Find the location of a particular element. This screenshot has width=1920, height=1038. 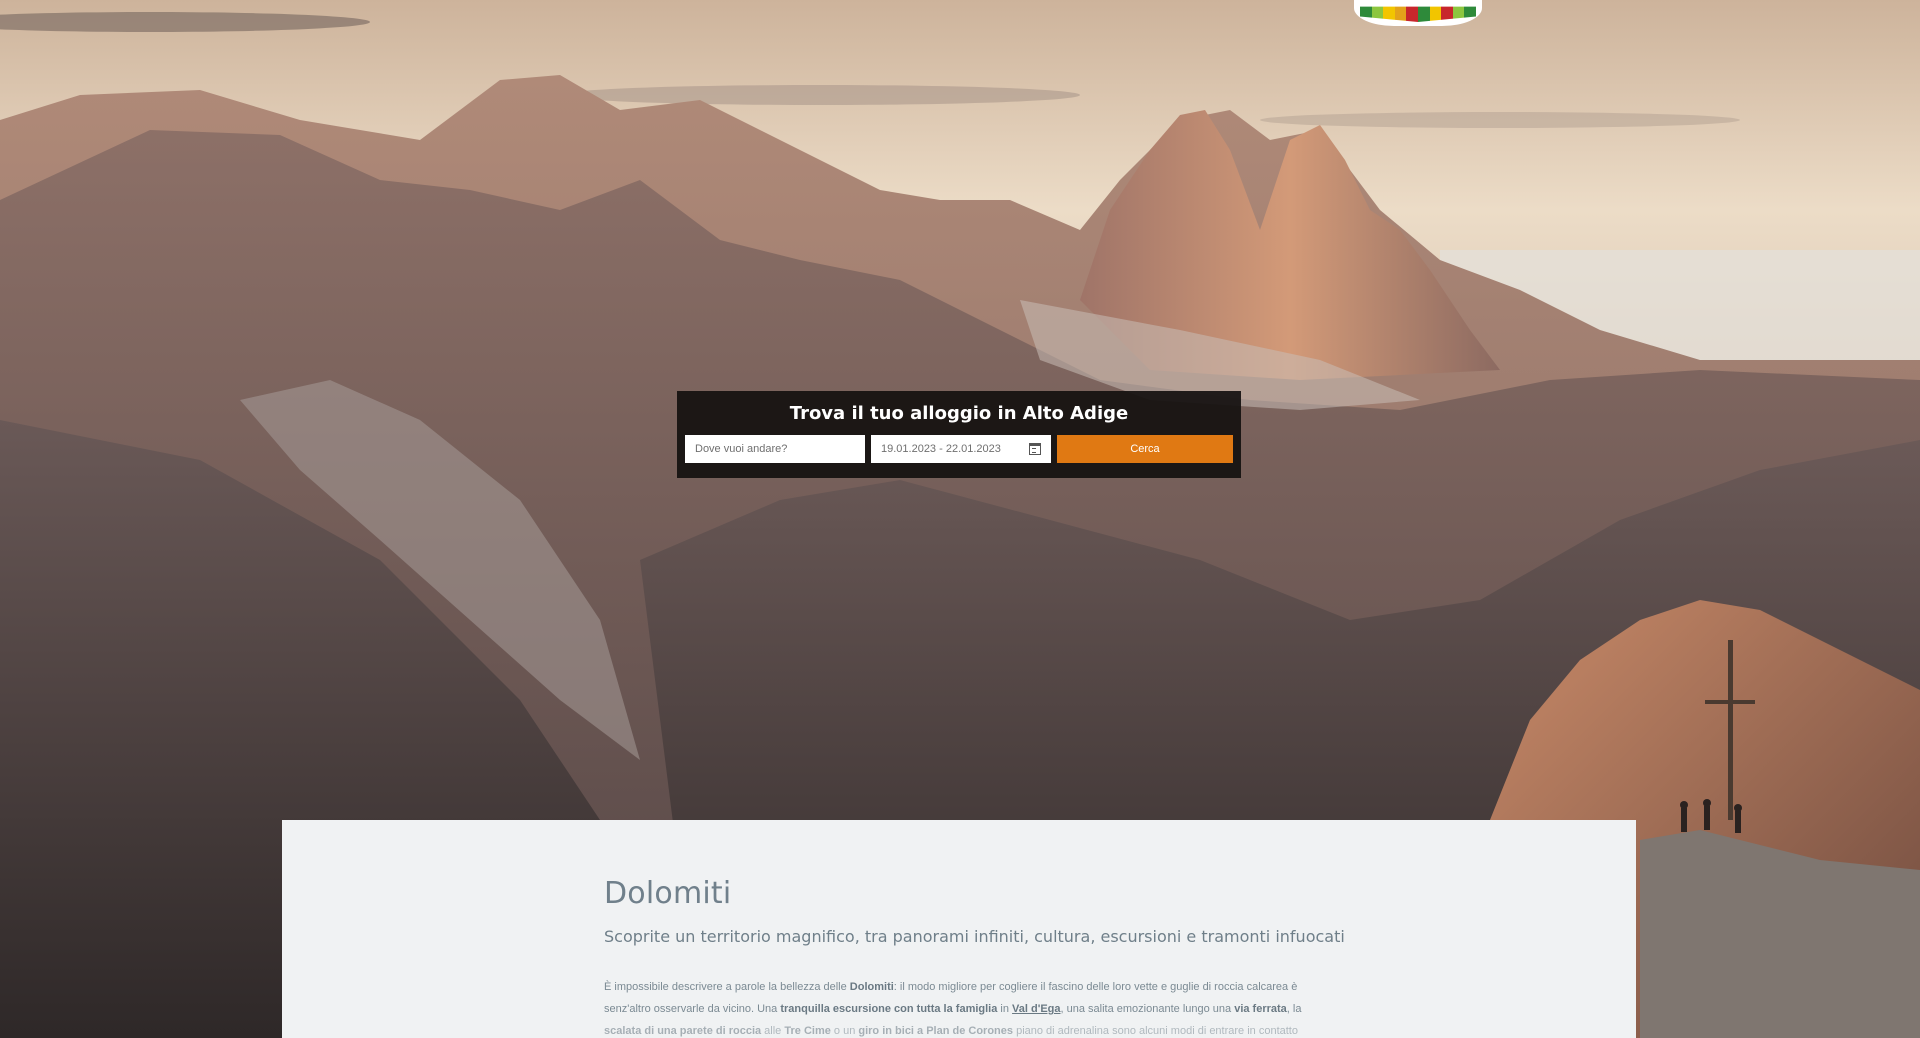

calendar-icon is located at coordinates (1035, 449).